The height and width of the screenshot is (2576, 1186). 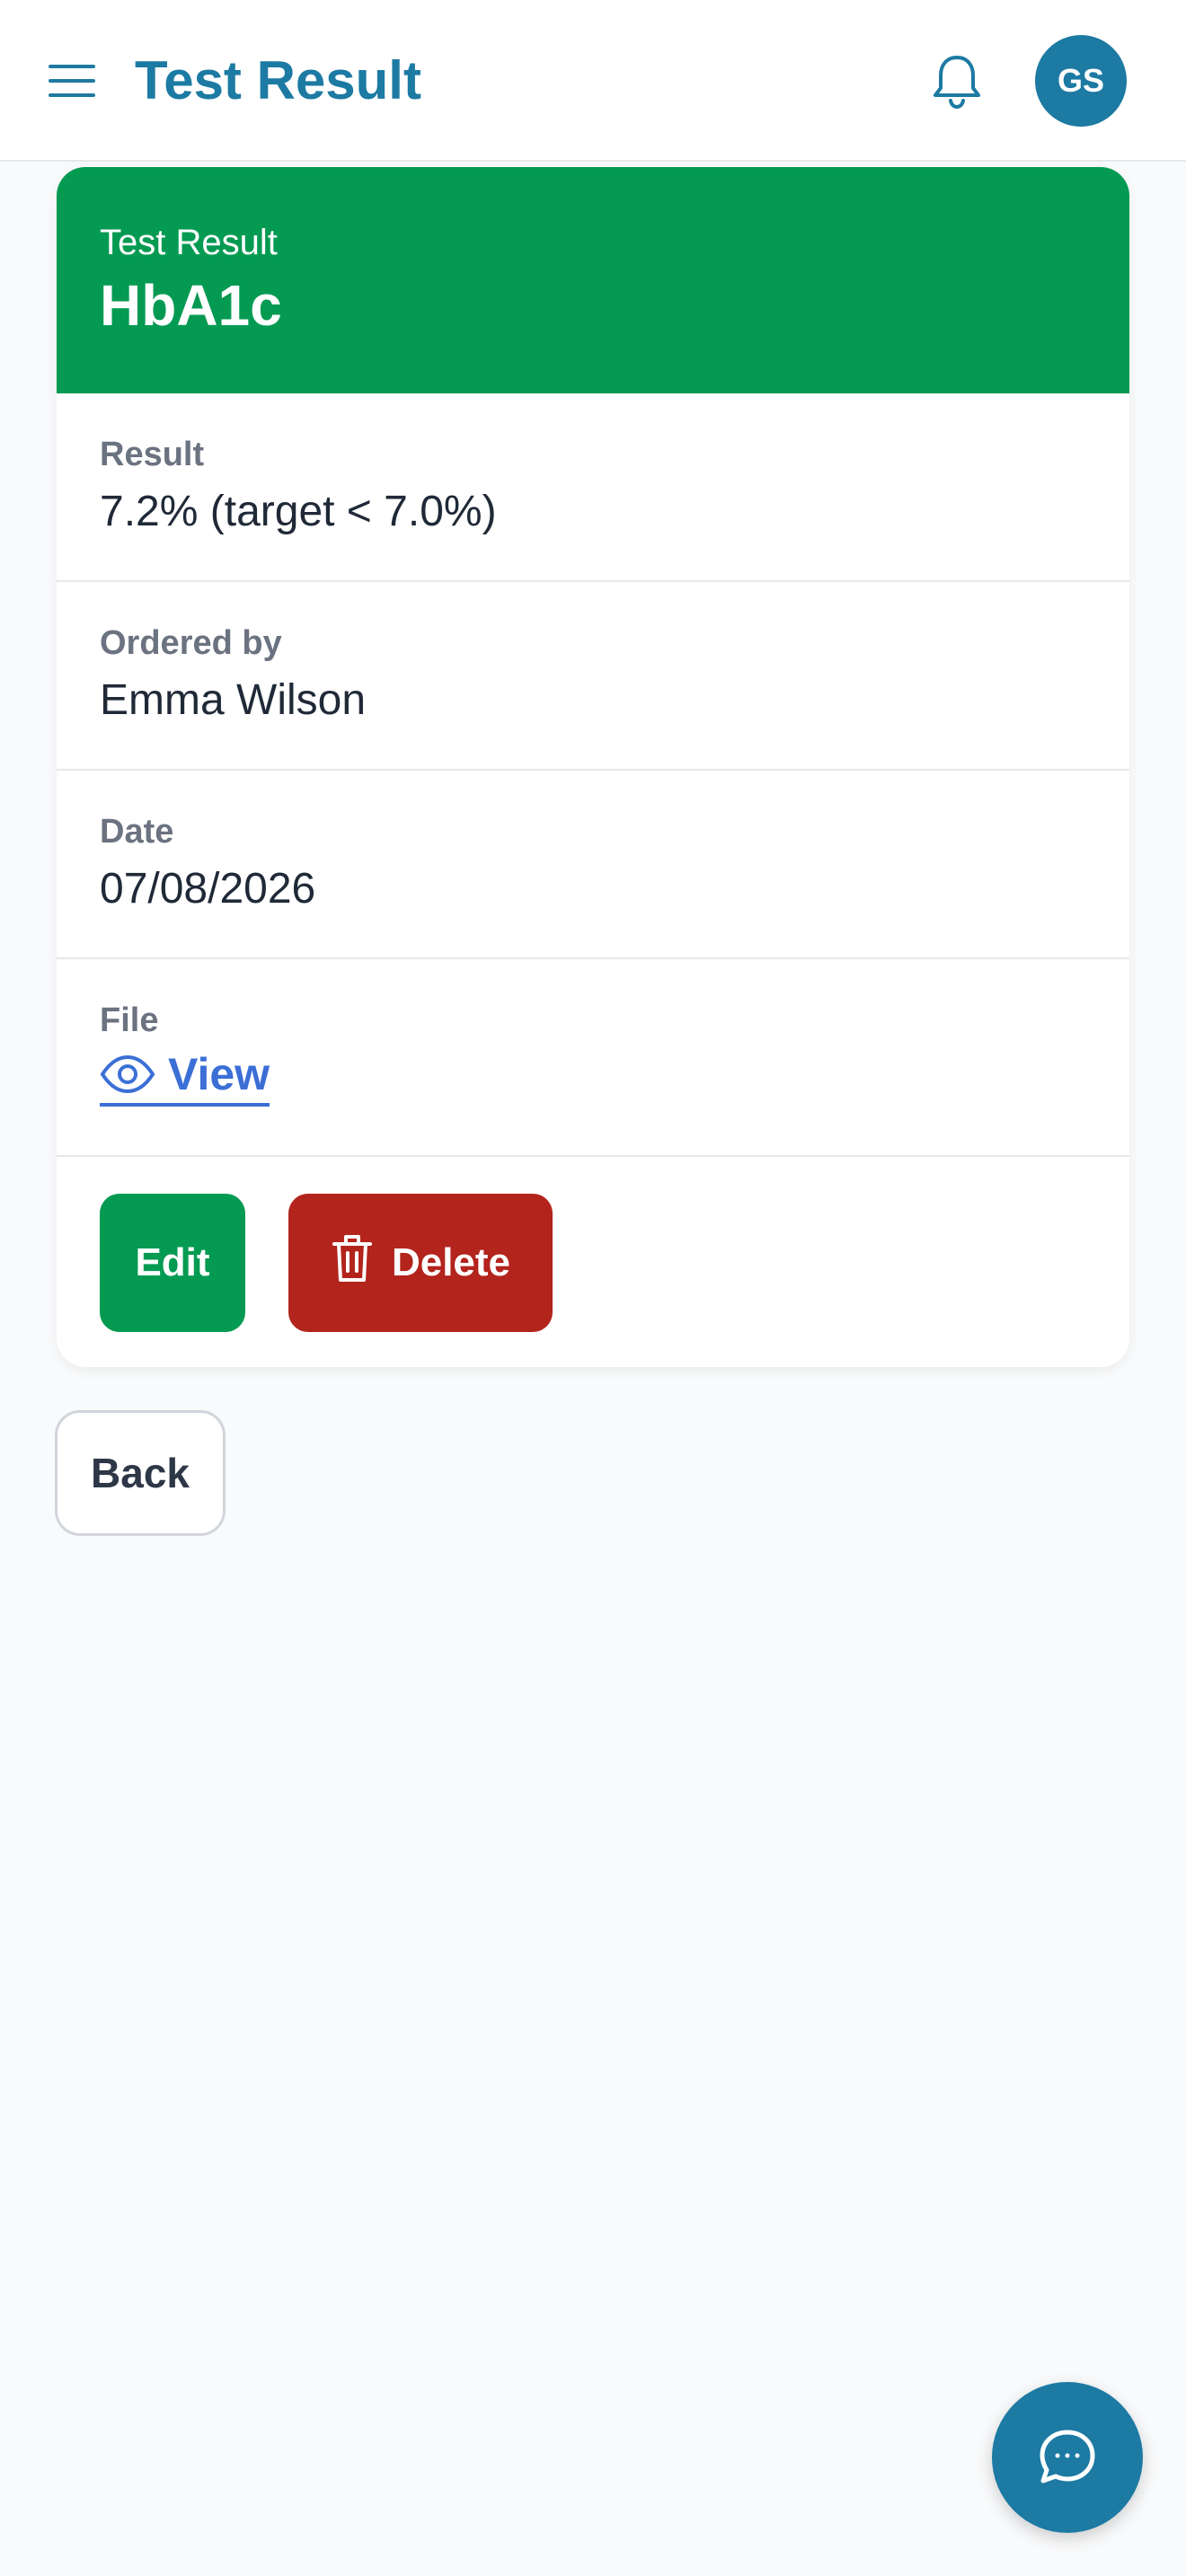 What do you see at coordinates (298, 511) in the screenshot?
I see `result-value: 7.2% (target < 7.0%)` at bounding box center [298, 511].